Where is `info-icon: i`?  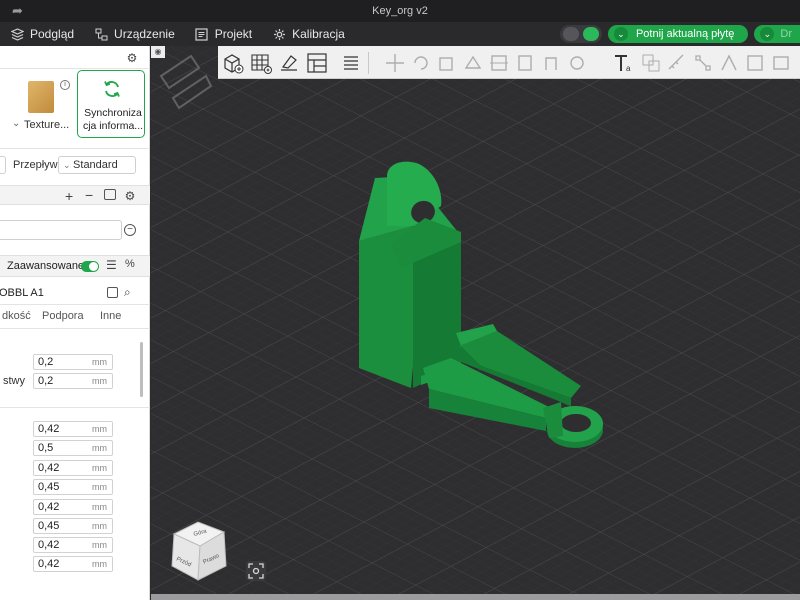
info-icon: i is located at coordinates (65, 85).